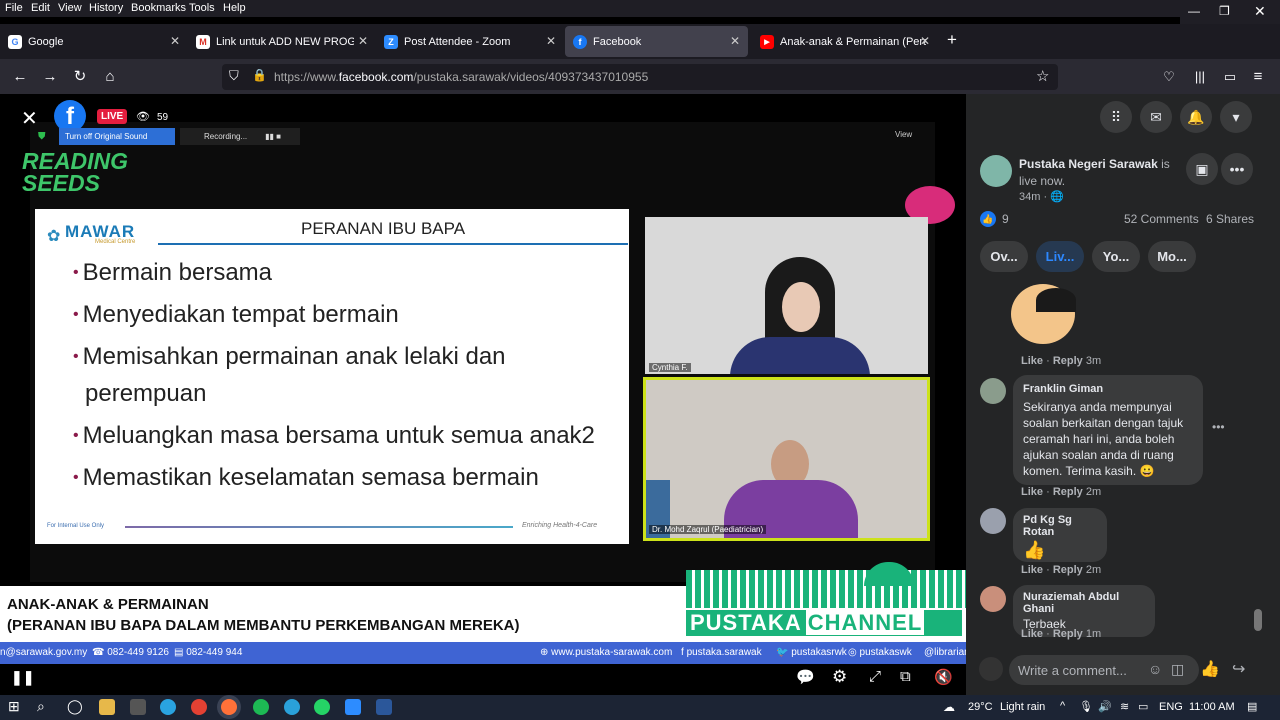 The image size is (1280, 720). Describe the element at coordinates (322, 707) in the screenshot. I see `whatsapp-icon` at that location.